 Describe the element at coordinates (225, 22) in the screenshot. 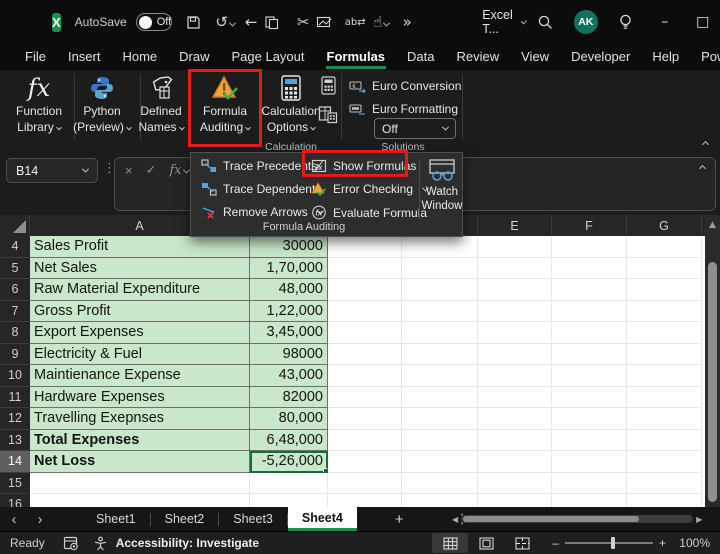

I see `undo-icon: ↺` at that location.